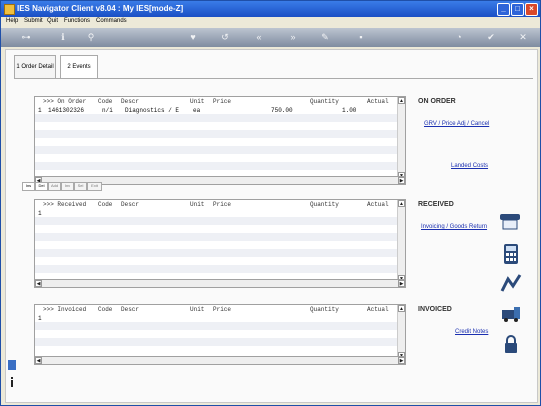  I want to click on calculator-icon, so click(511, 254).